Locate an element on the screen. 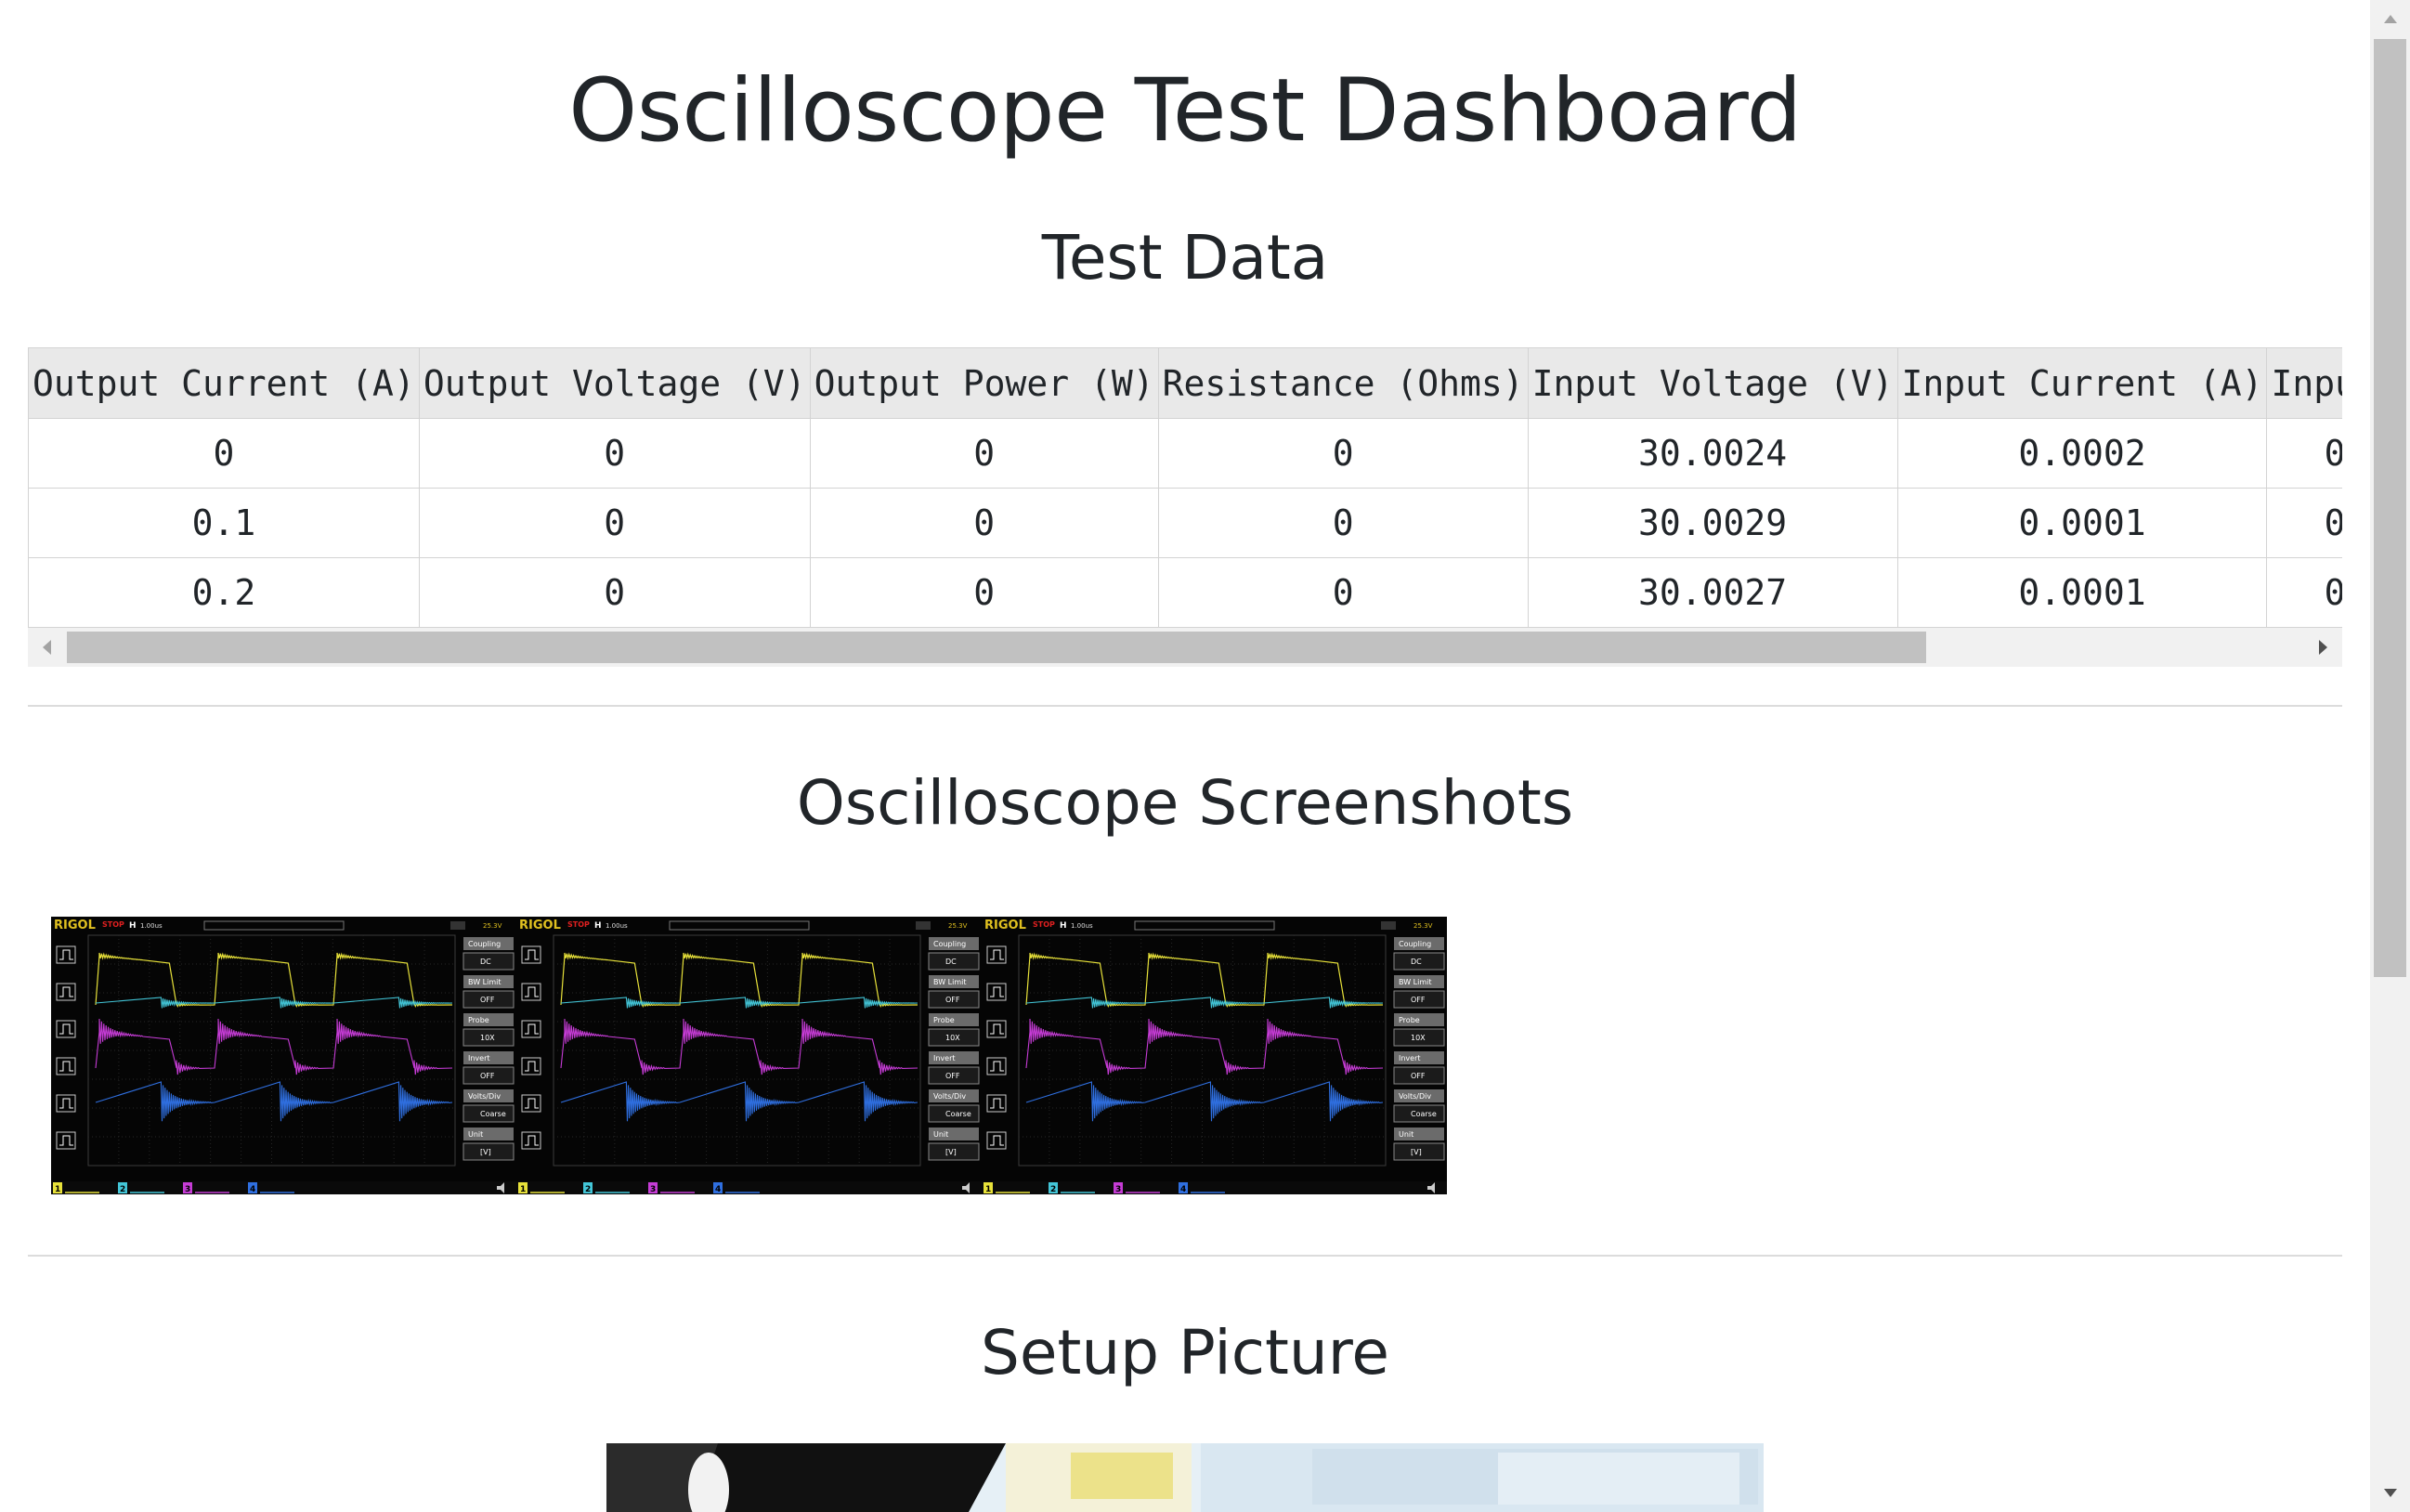  column-header: Input Current (A) is located at coordinates (2082, 383).